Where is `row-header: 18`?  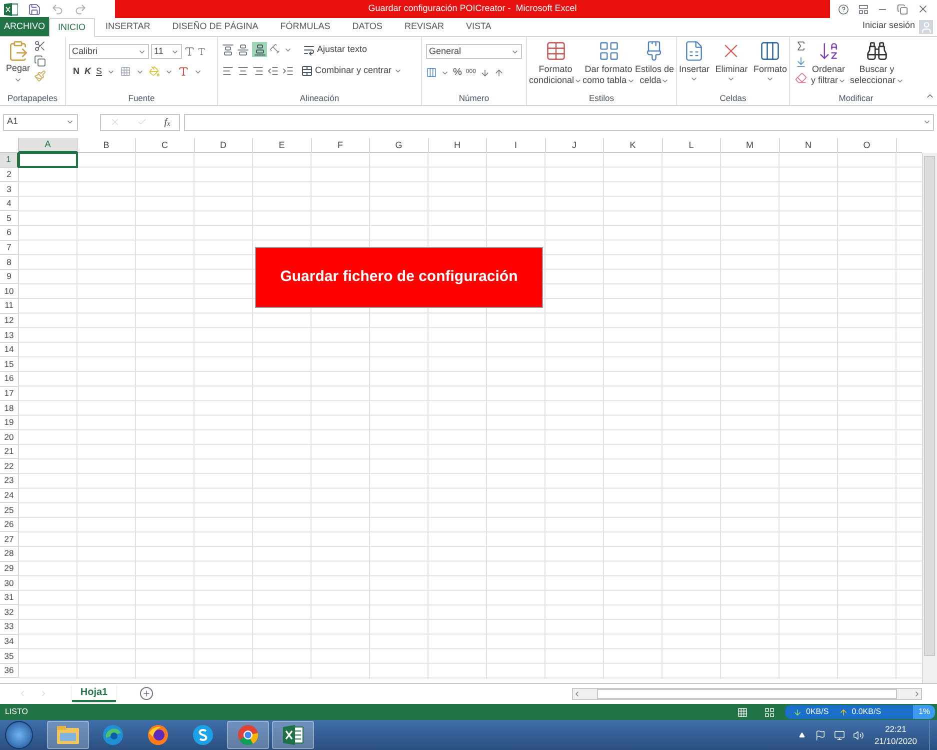
row-header: 18 is located at coordinates (9, 408).